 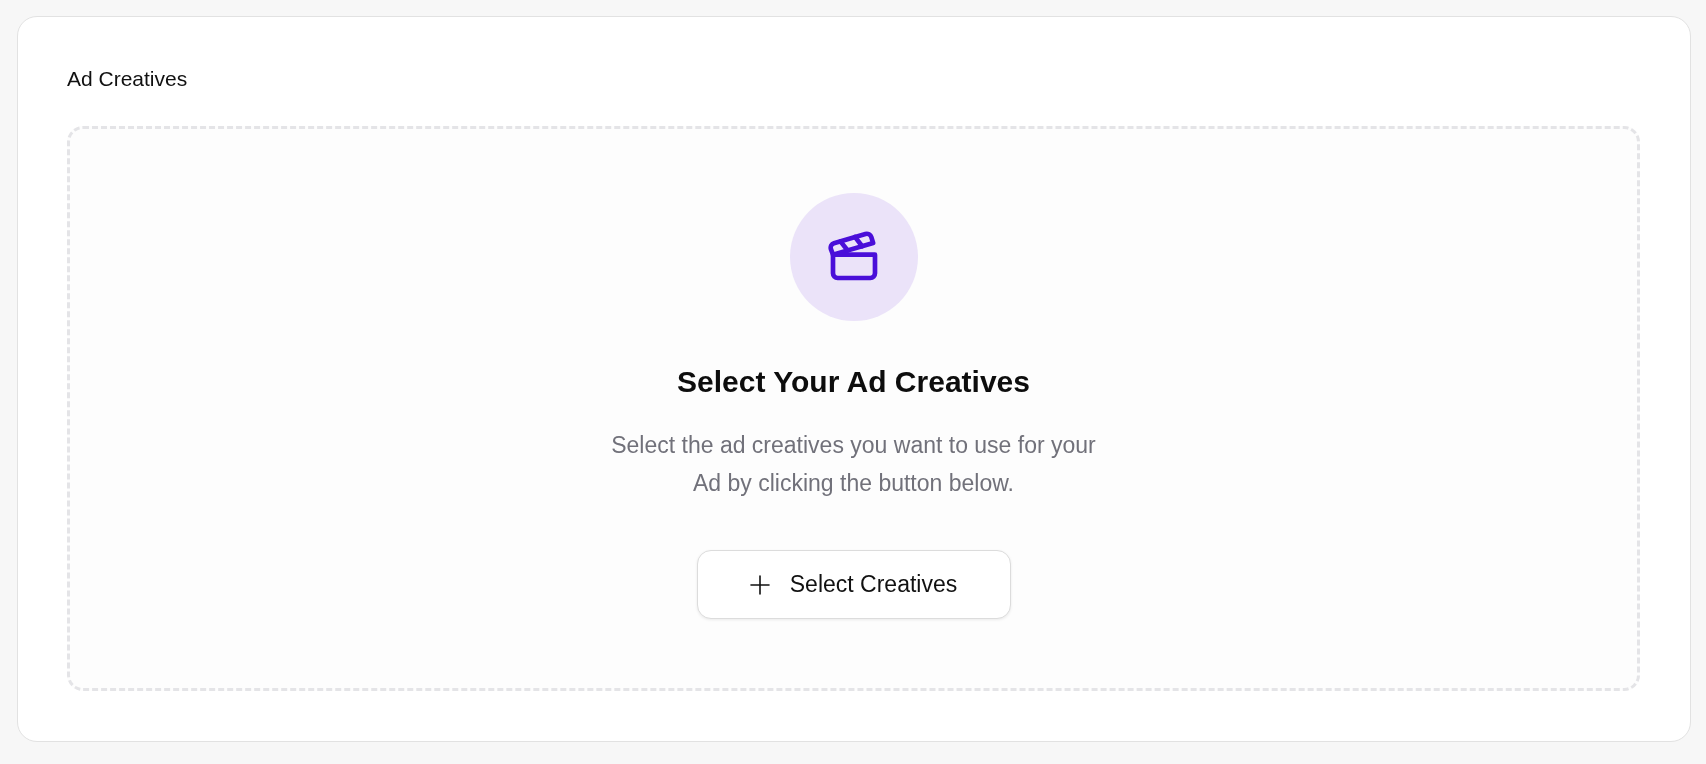 I want to click on empty-state-heading: Select Your Ad Creatives, so click(x=853, y=382).